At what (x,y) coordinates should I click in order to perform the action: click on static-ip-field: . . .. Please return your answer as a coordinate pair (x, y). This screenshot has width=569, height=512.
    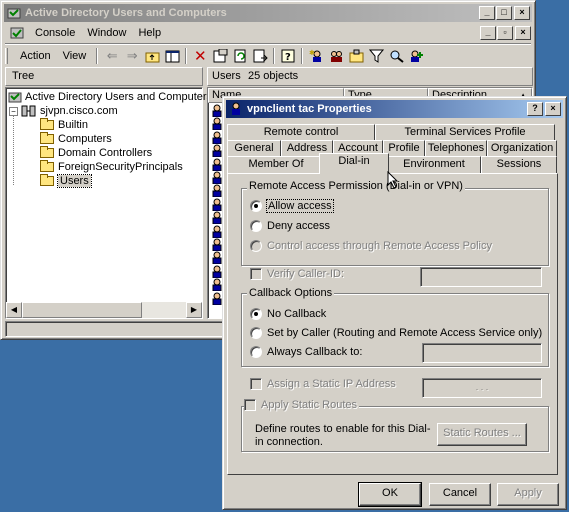
    Looking at the image, I should click on (482, 388).